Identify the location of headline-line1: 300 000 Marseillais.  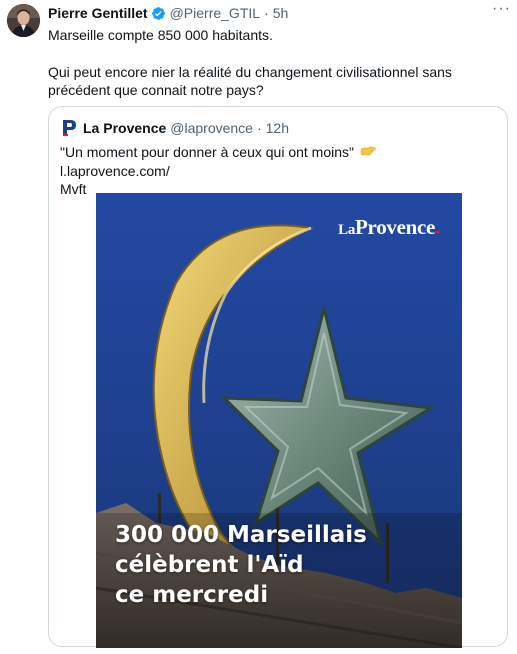
(241, 535).